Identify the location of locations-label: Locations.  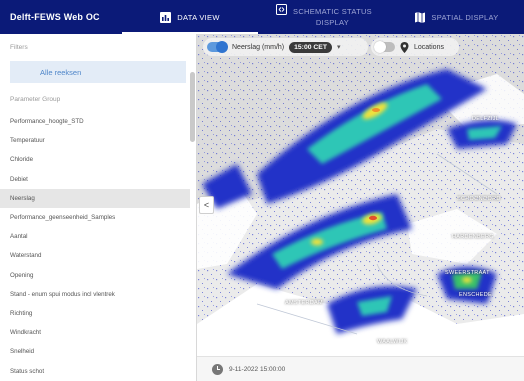
(429, 47).